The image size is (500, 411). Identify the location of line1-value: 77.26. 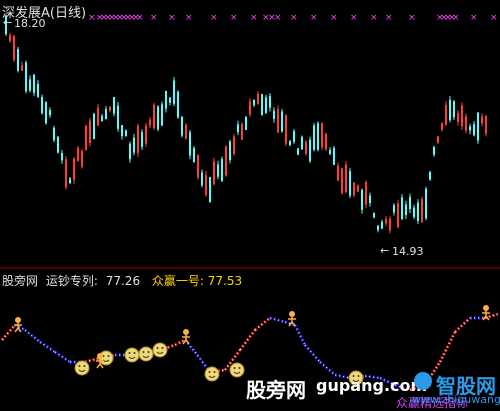
(123, 281).